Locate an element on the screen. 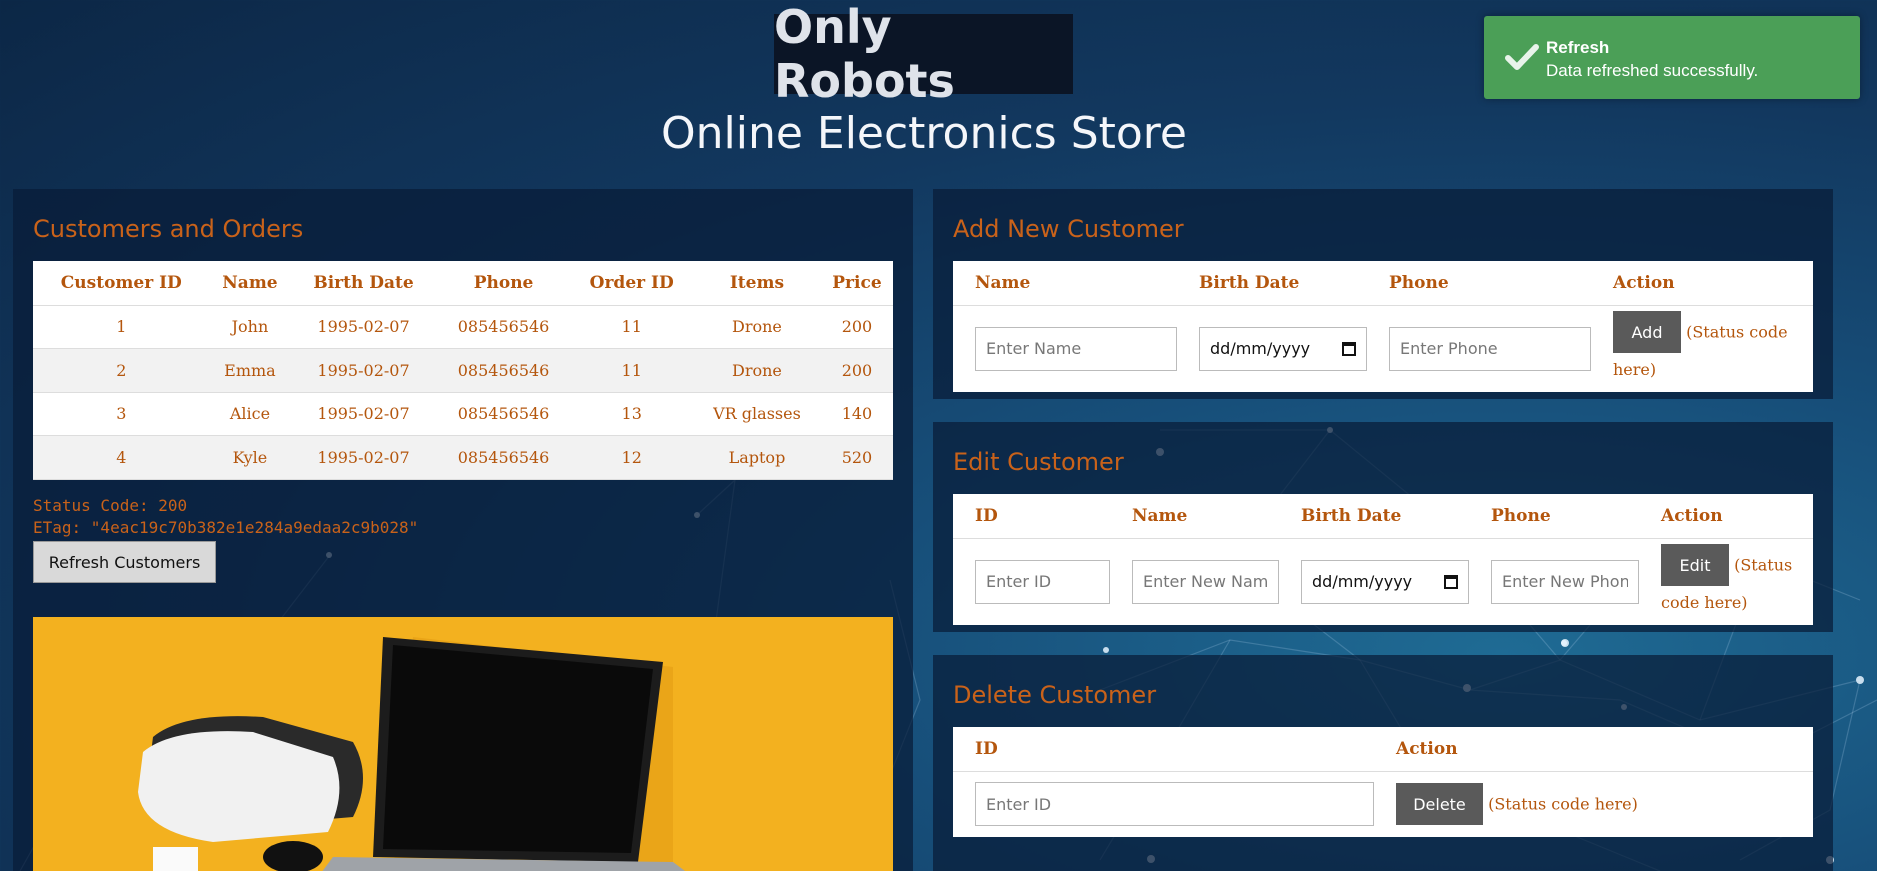 The width and height of the screenshot is (1877, 871). delete-button: Delete is located at coordinates (1439, 804).